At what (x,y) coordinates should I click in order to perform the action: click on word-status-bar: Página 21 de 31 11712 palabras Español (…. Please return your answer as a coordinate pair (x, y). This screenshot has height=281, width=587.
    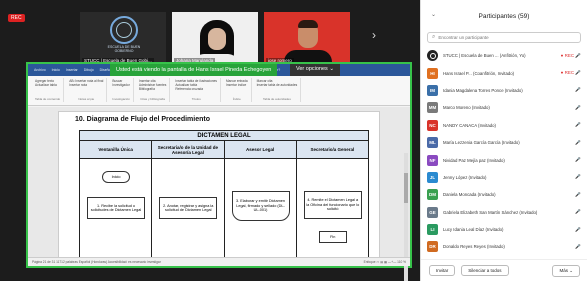
    Looking at the image, I should click on (219, 261).